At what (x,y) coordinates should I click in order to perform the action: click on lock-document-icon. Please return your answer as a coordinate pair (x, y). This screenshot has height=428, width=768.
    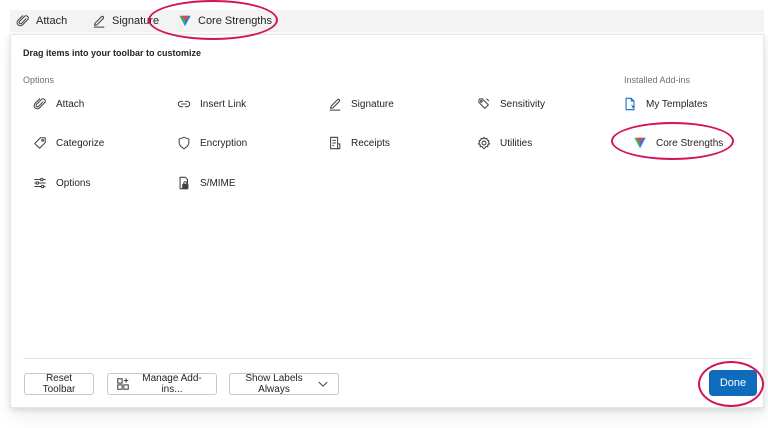
    Looking at the image, I should click on (184, 183).